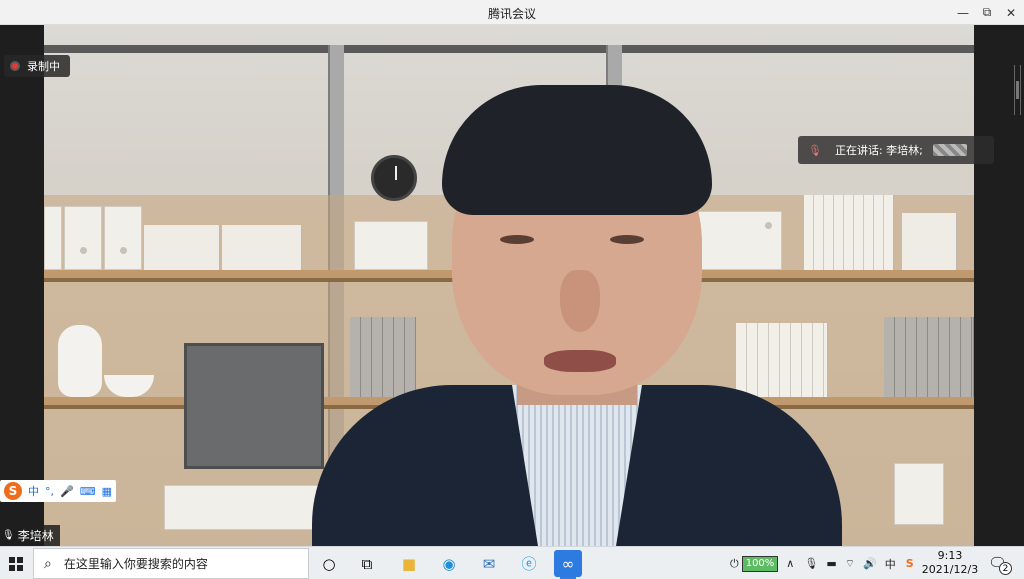 The image size is (1024, 579). Describe the element at coordinates (734, 564) in the screenshot. I see `power-plug-icon: ⏻` at that location.